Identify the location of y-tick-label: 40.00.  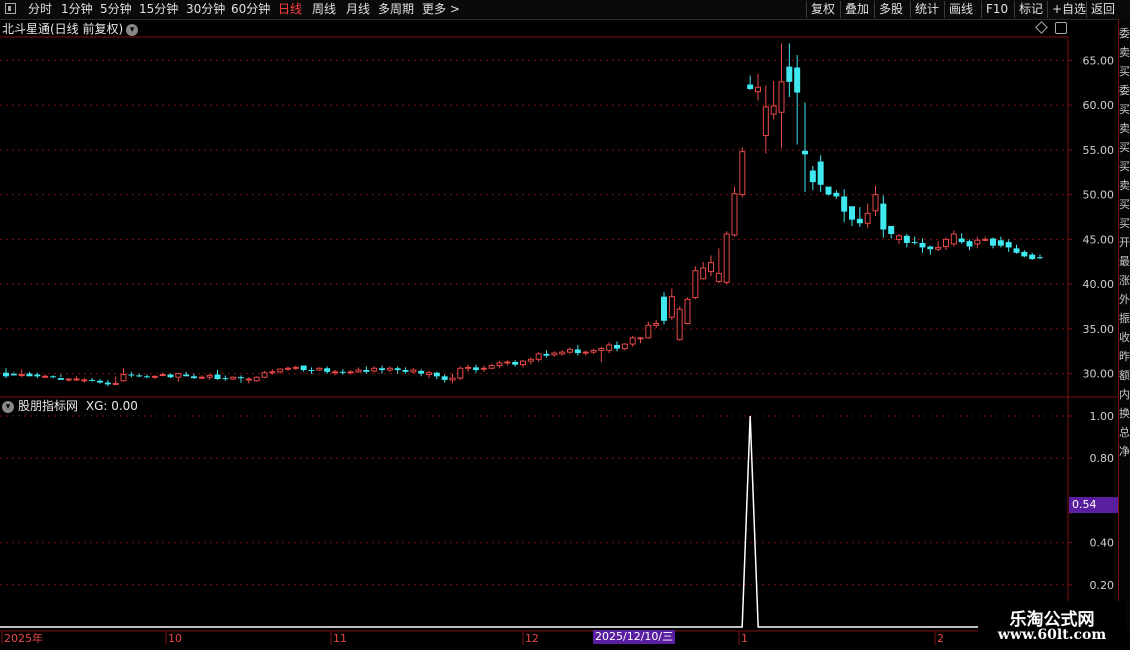
(1099, 284).